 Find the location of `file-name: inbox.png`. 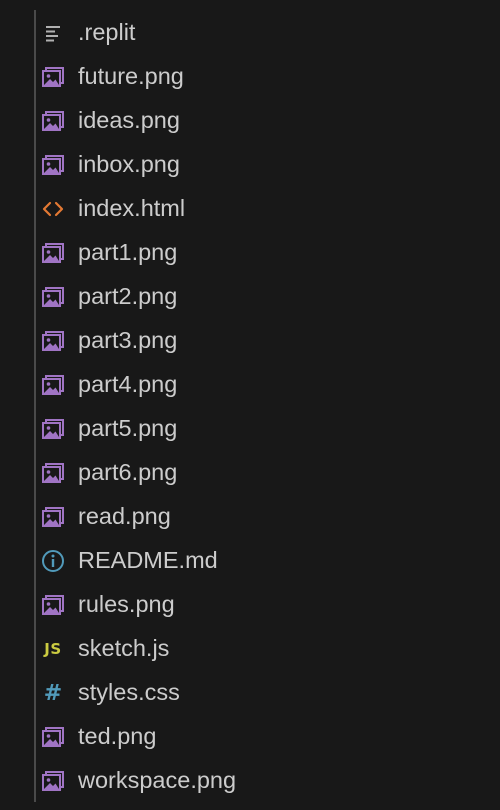

file-name: inbox.png is located at coordinates (129, 164).